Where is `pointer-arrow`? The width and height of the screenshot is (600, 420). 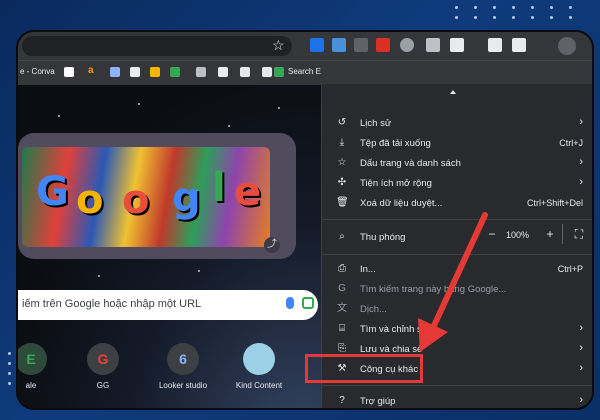 pointer-arrow is located at coordinates (453, 282).